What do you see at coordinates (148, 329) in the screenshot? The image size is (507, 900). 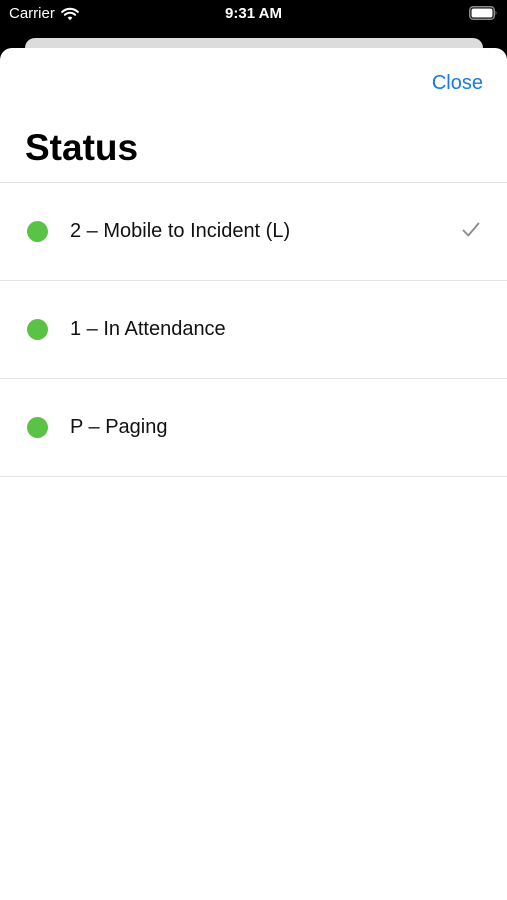 I see `list-item-label: 1 – In Attendance` at bounding box center [148, 329].